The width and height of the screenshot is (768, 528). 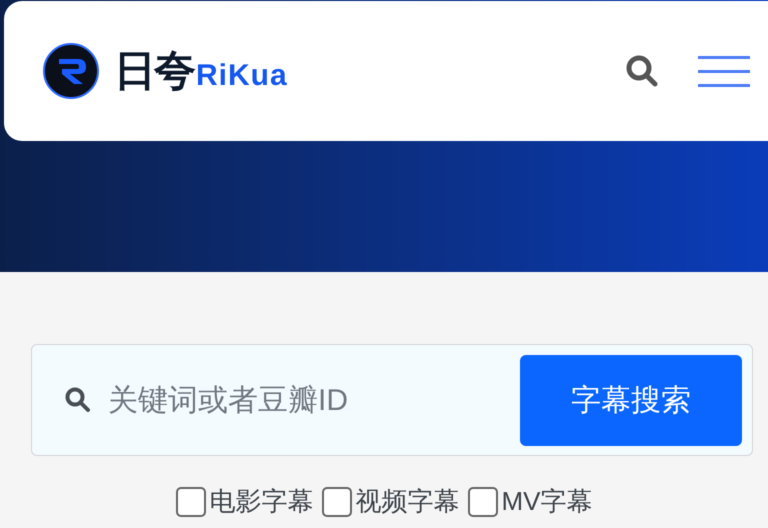 What do you see at coordinates (71, 71) in the screenshot?
I see `logo-icon` at bounding box center [71, 71].